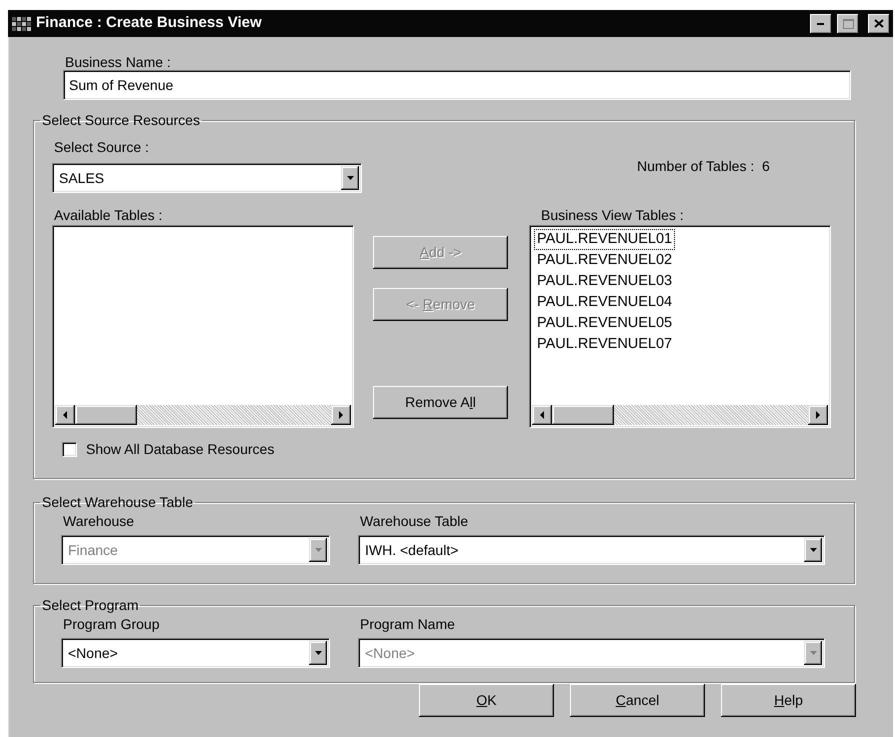 This screenshot has width=895, height=737. I want to click on field-label: Business Name :, so click(118, 62).